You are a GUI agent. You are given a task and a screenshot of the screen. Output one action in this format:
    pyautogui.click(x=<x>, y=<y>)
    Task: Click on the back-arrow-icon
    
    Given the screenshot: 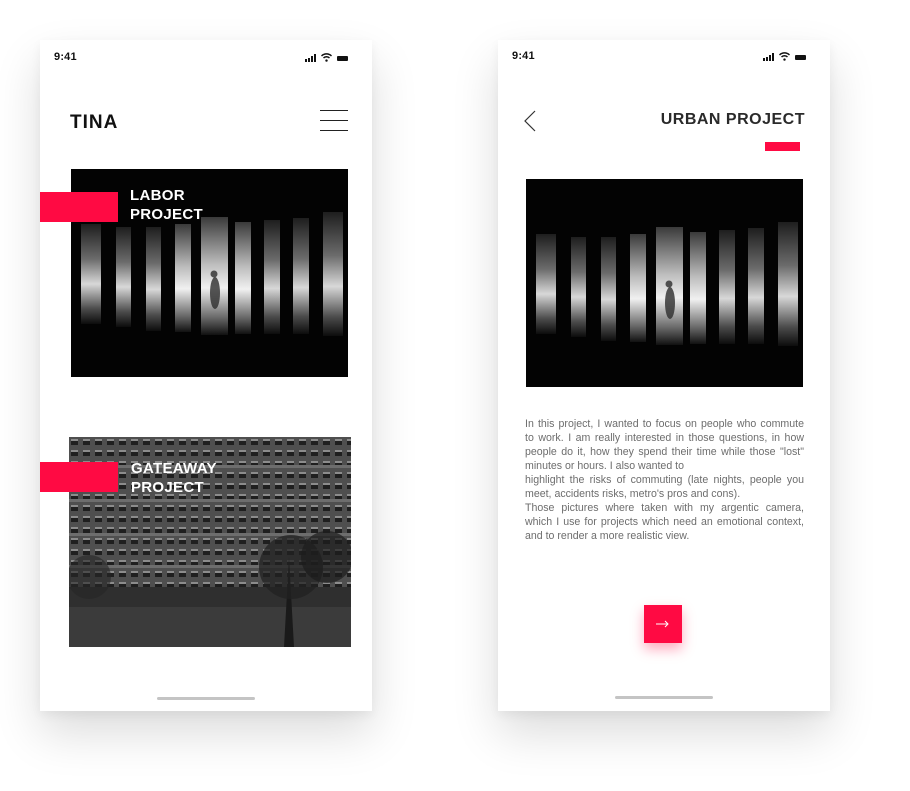 What is the action you would take?
    pyautogui.click(x=530, y=121)
    